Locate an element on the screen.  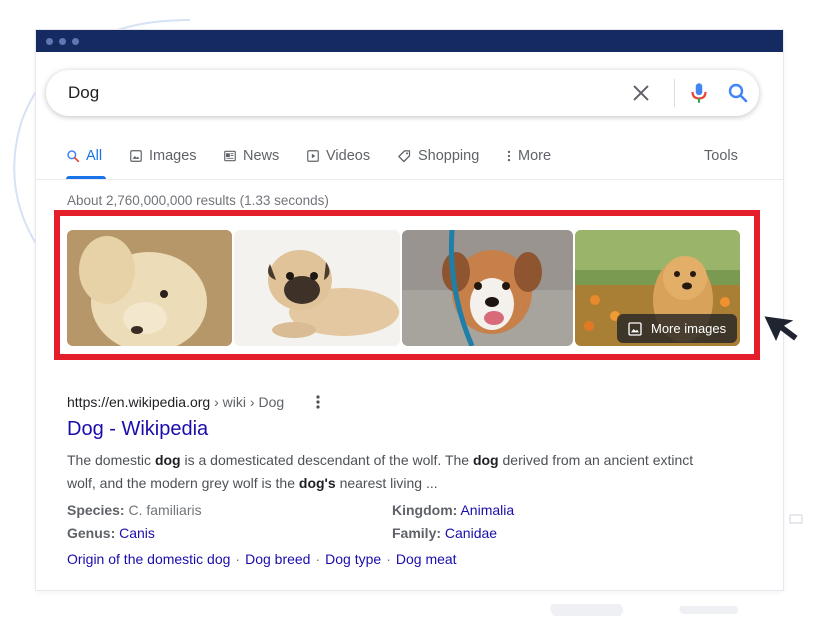
search-divider is located at coordinates (674, 93).